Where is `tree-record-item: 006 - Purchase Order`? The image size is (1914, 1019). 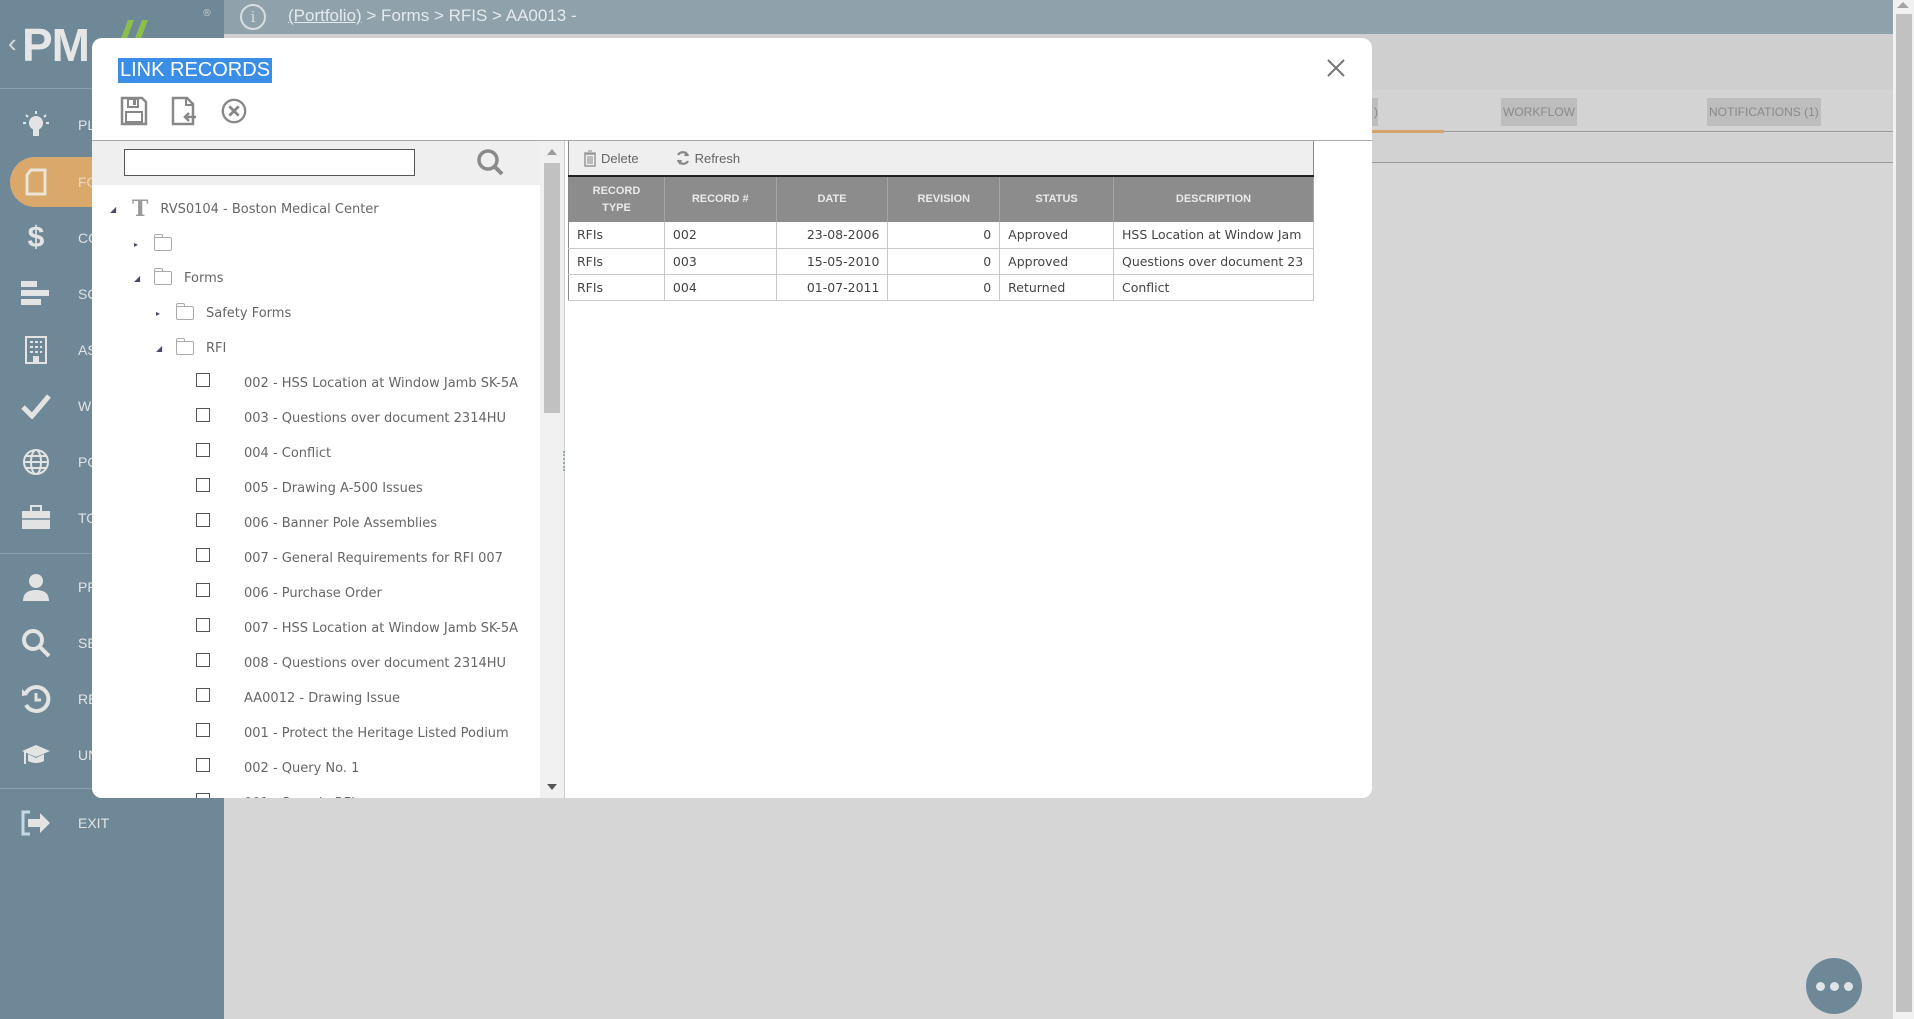
tree-record-item: 006 - Purchase Order is located at coordinates (289, 593).